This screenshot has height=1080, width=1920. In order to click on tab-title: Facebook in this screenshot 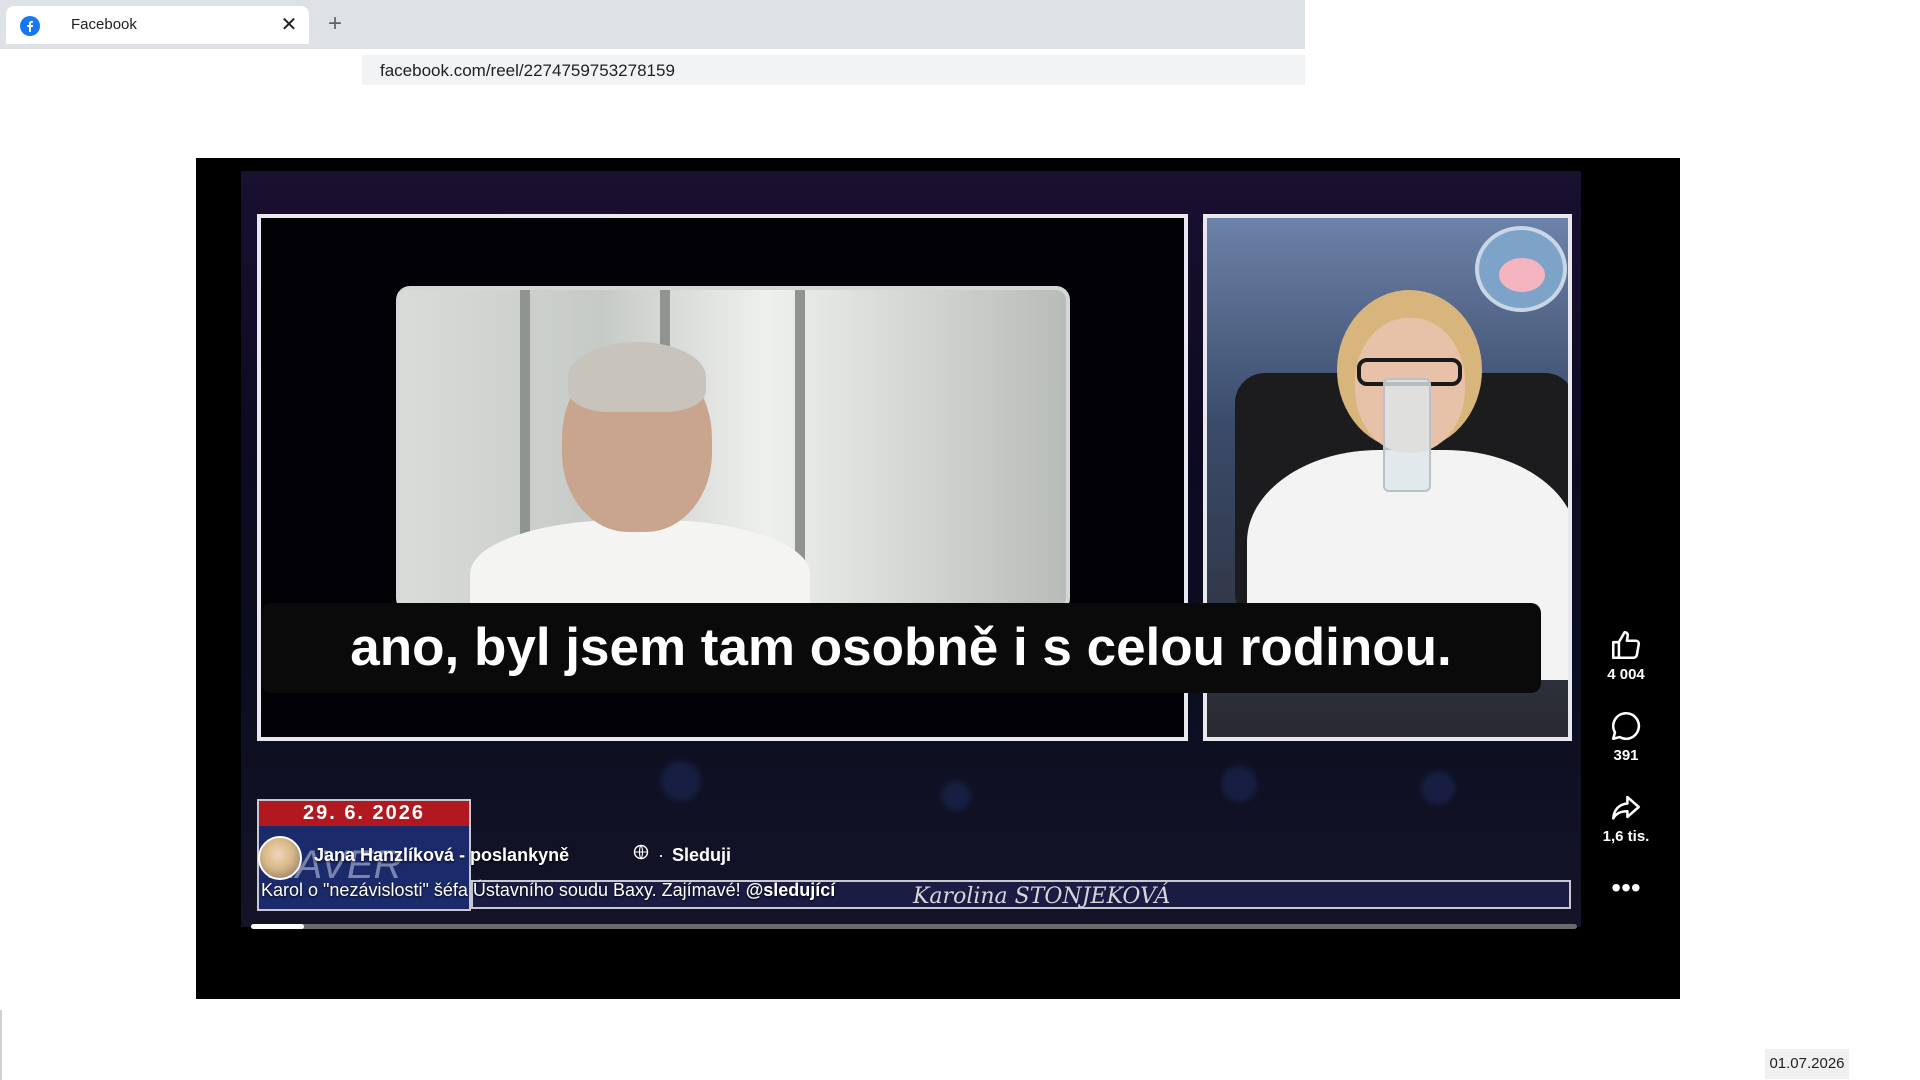, I will do `click(104, 24)`.